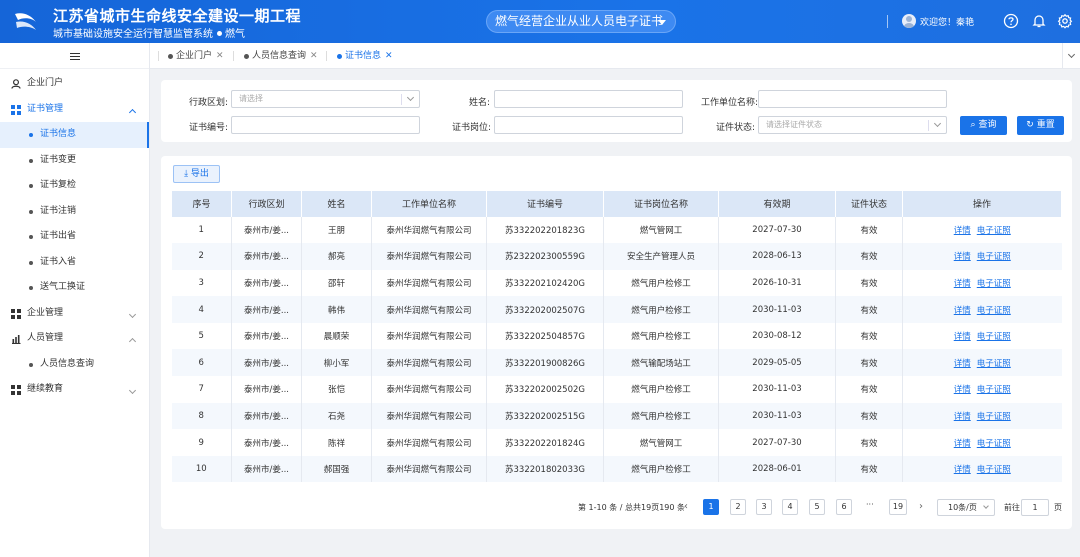  I want to click on page-button: 4, so click(790, 507).